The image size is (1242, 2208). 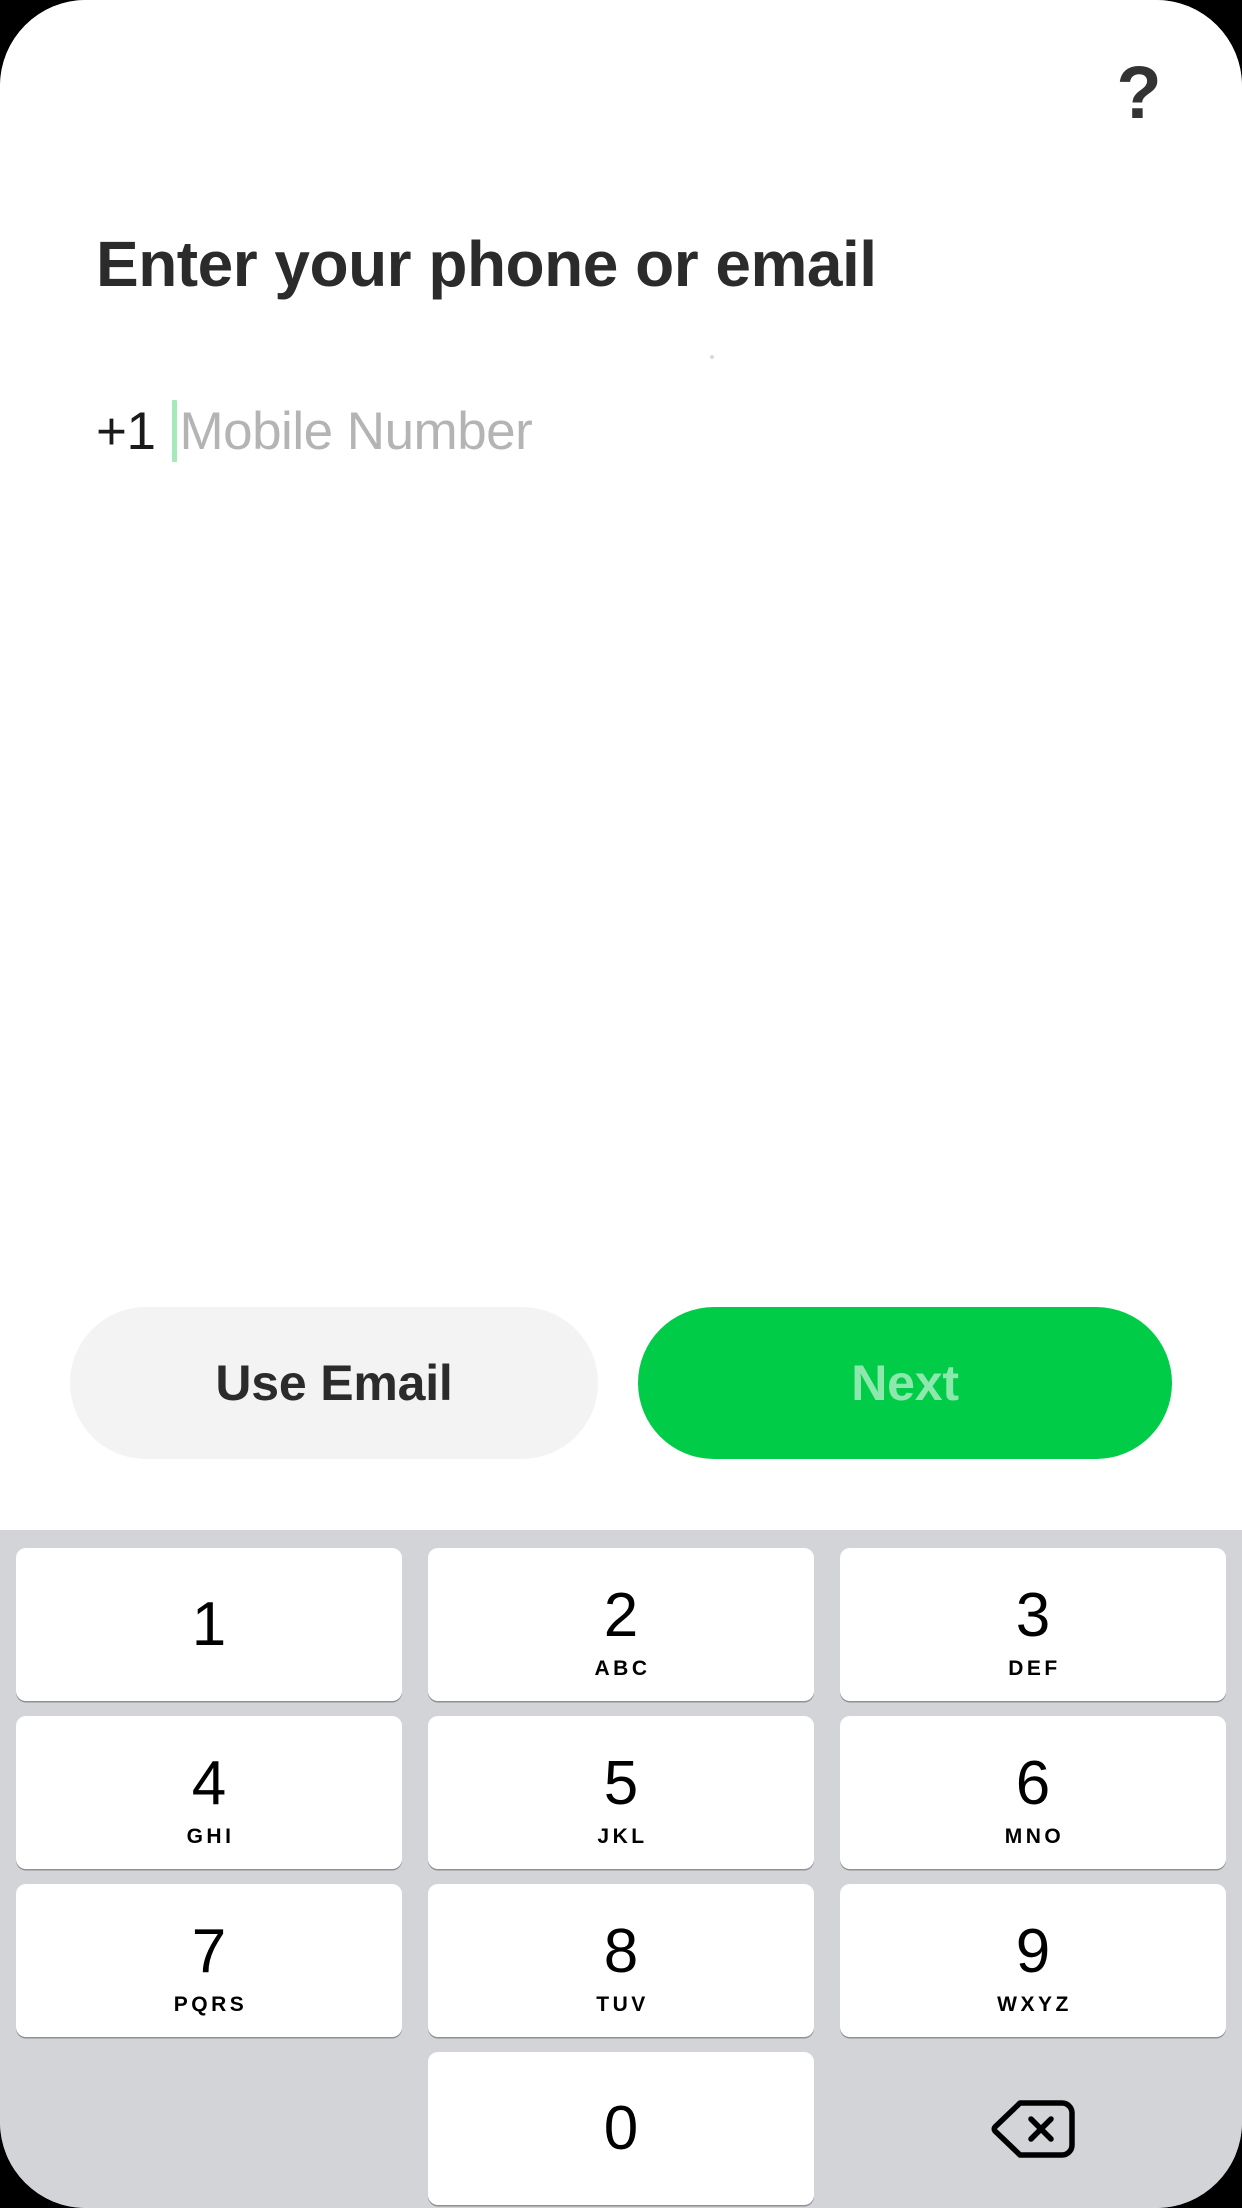 What do you see at coordinates (621, 1783) in the screenshot?
I see `key-digit: 5` at bounding box center [621, 1783].